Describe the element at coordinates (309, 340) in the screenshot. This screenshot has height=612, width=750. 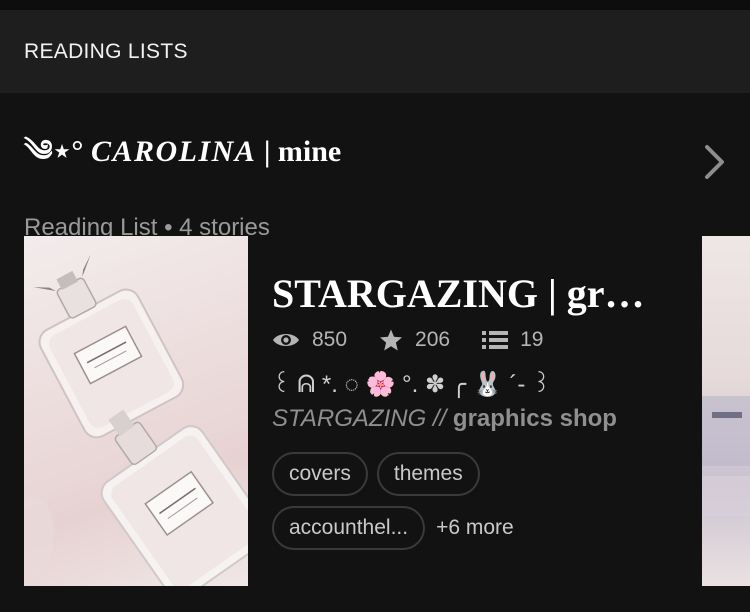
I see `views-stat: 850` at that location.